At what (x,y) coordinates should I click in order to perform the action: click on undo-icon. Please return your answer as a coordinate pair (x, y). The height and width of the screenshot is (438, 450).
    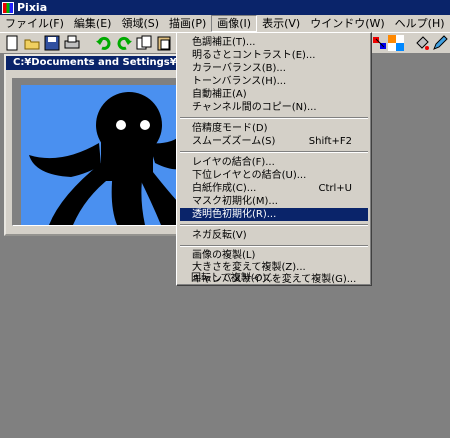
    Looking at the image, I should click on (104, 43).